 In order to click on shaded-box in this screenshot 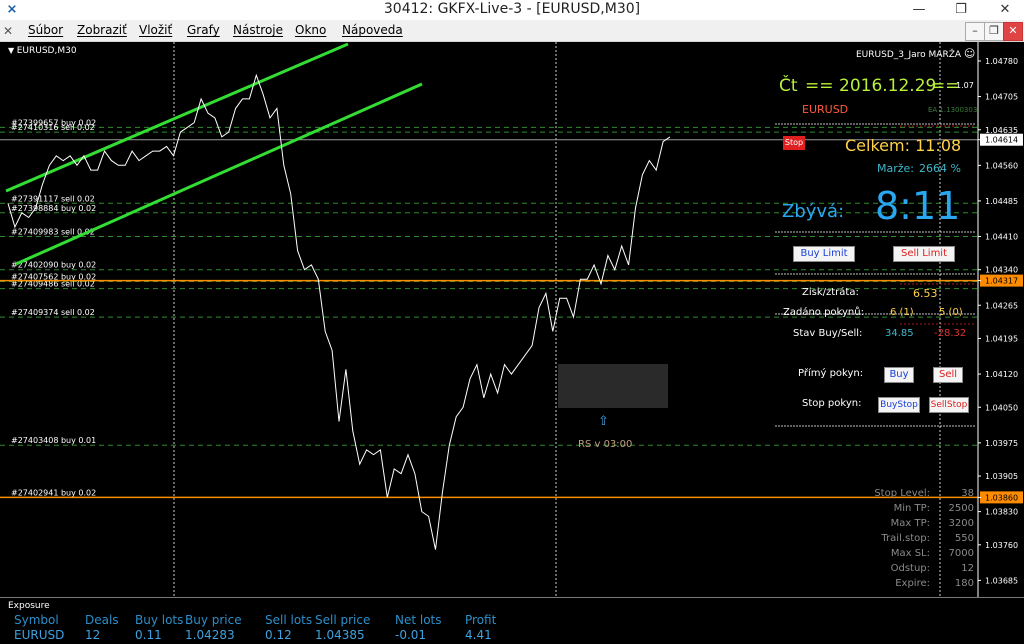, I will do `click(613, 386)`.